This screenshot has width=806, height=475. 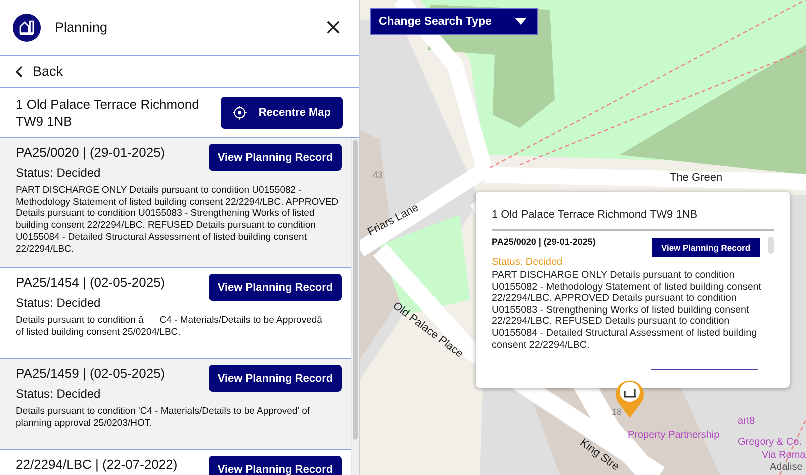 I want to click on record-item, so click(x=175, y=203).